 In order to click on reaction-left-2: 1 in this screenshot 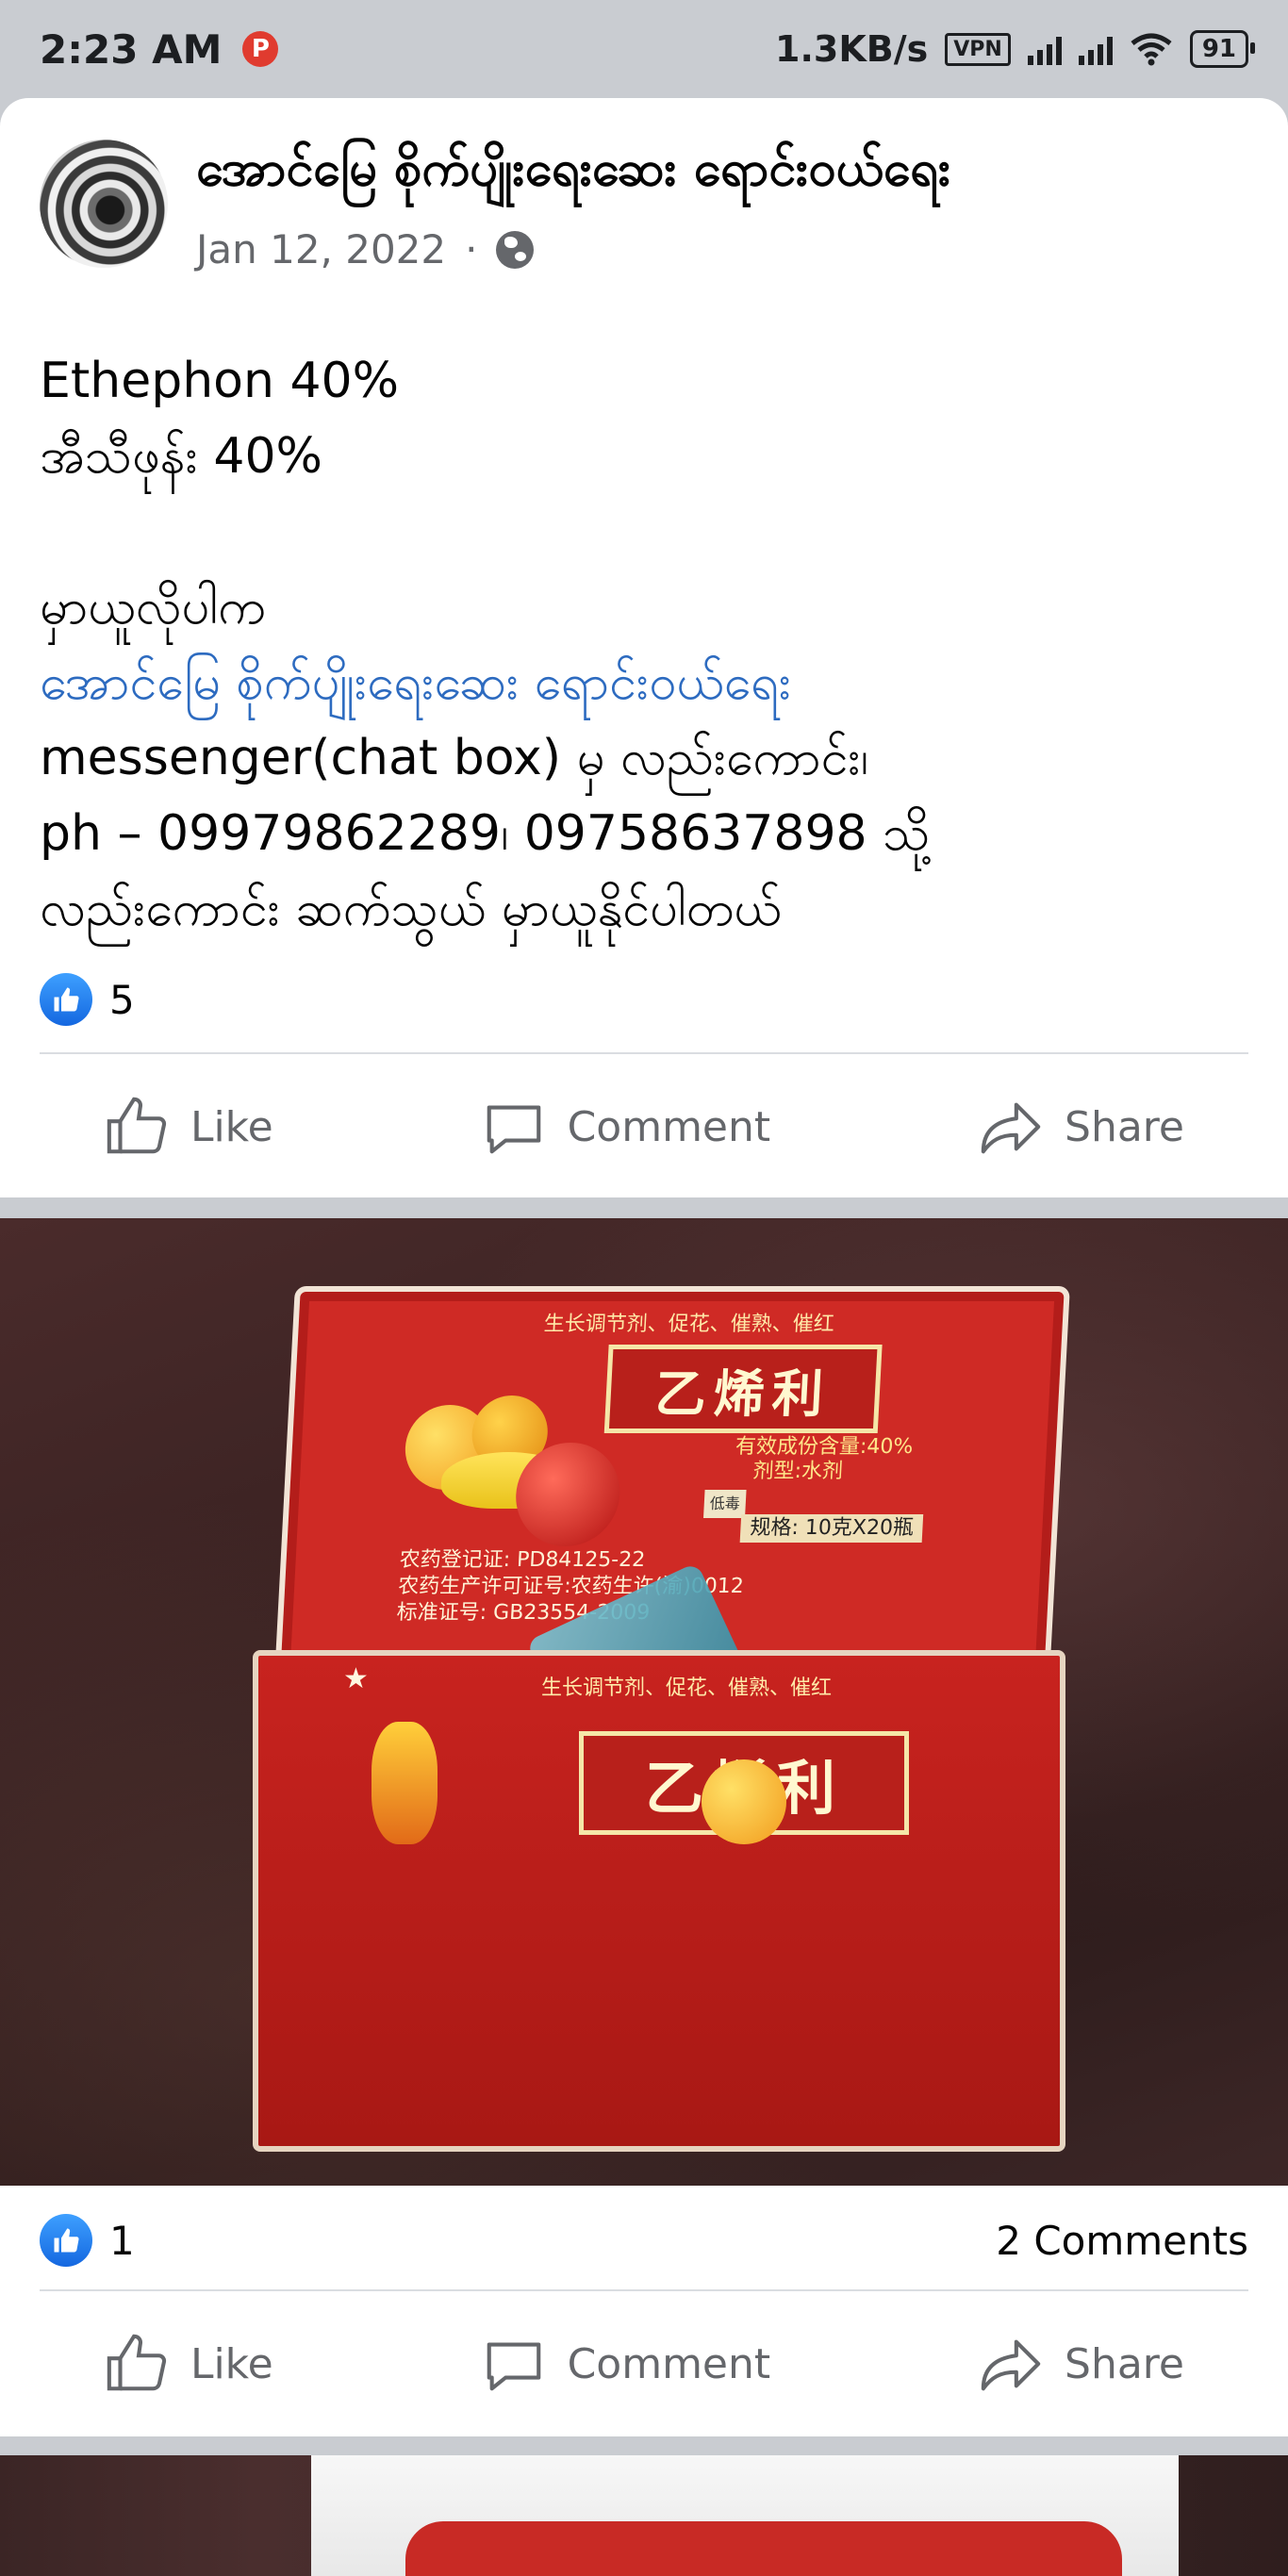, I will do `click(87, 2240)`.